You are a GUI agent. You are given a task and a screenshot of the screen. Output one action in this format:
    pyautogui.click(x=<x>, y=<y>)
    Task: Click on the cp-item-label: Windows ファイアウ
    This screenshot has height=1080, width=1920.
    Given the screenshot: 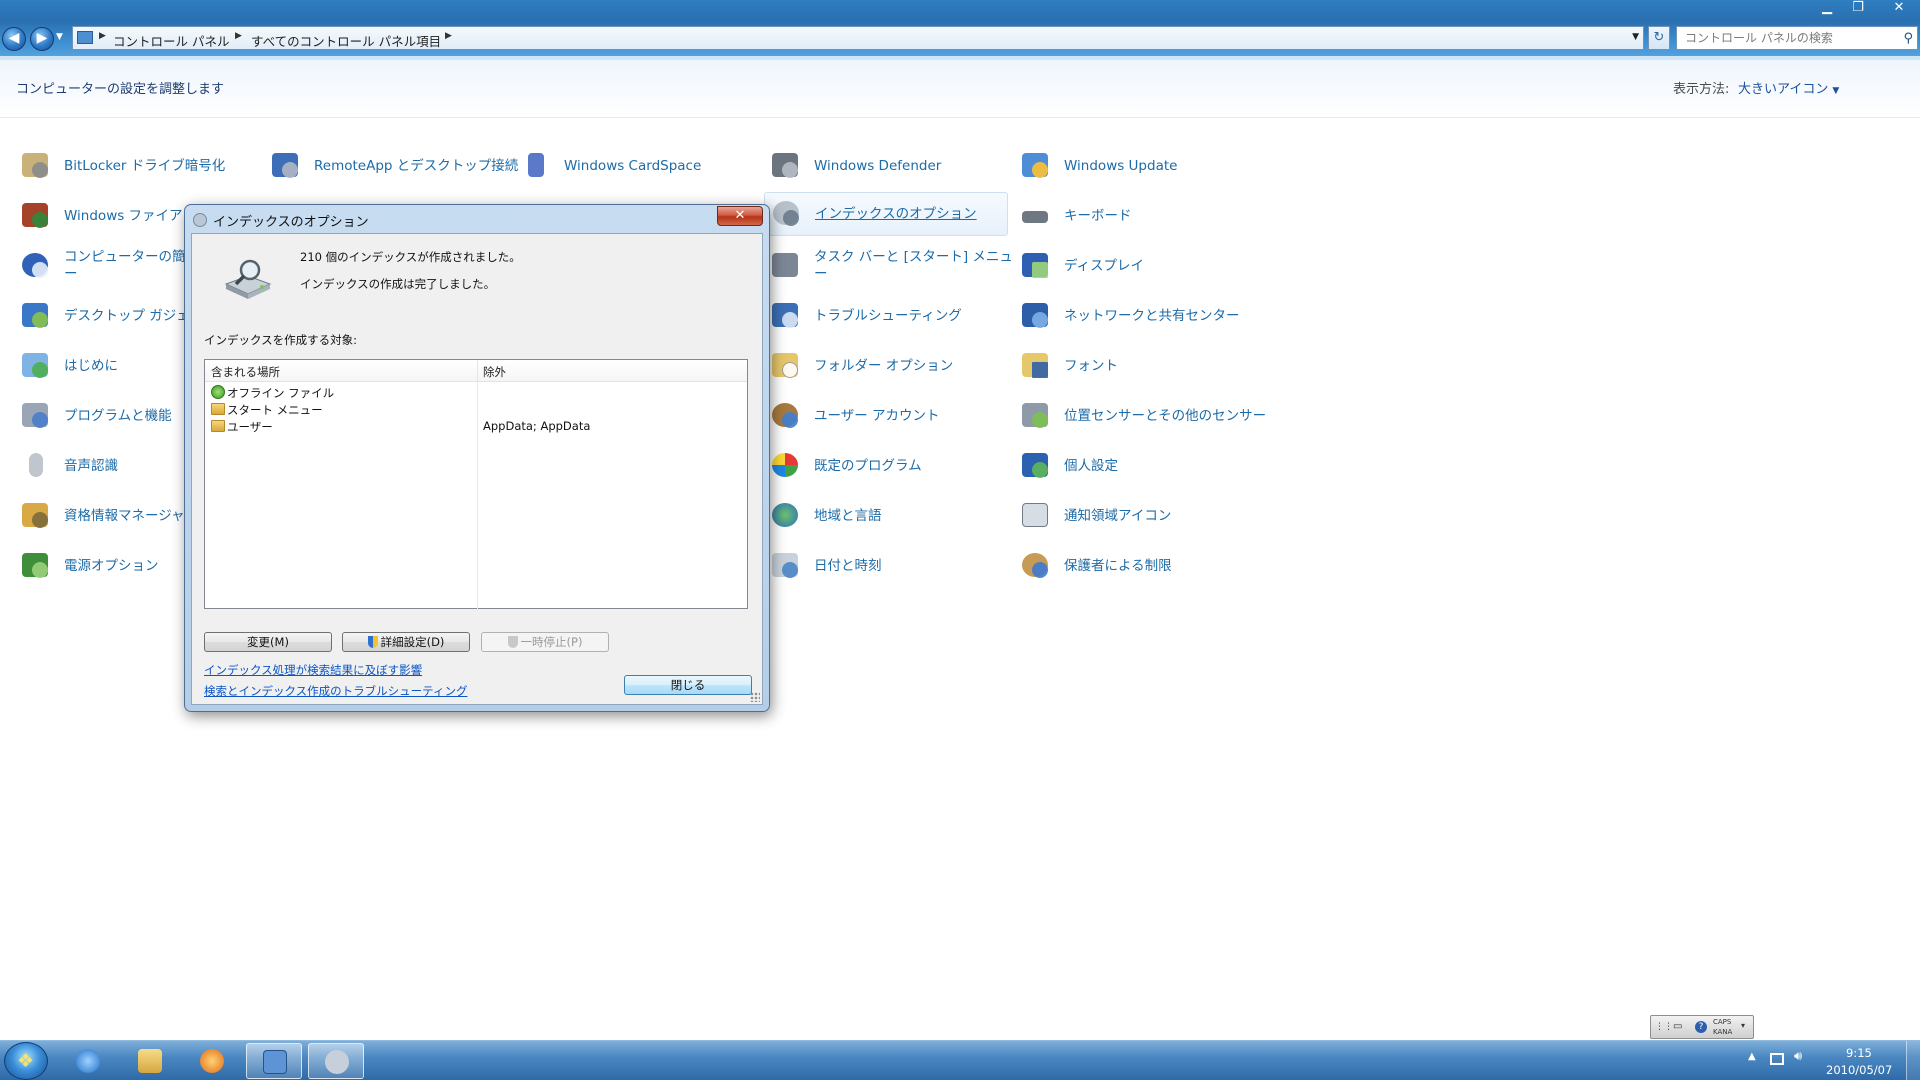 What is the action you would take?
    pyautogui.click(x=130, y=216)
    